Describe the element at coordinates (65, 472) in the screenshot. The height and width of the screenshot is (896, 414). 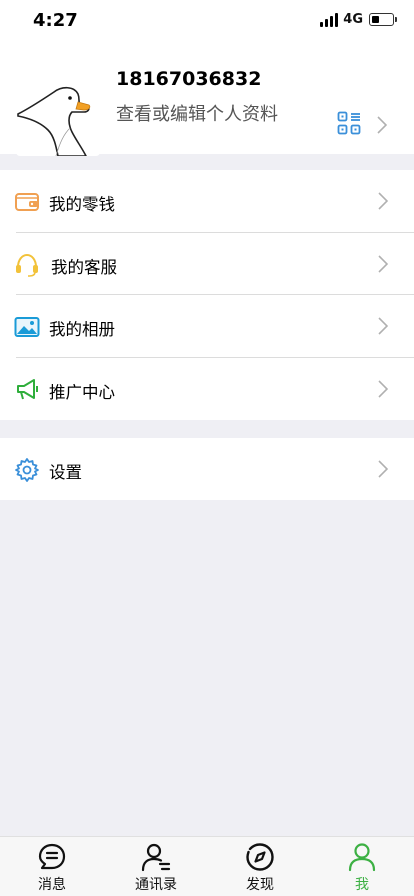
I see `menu-item-label: 设置` at that location.